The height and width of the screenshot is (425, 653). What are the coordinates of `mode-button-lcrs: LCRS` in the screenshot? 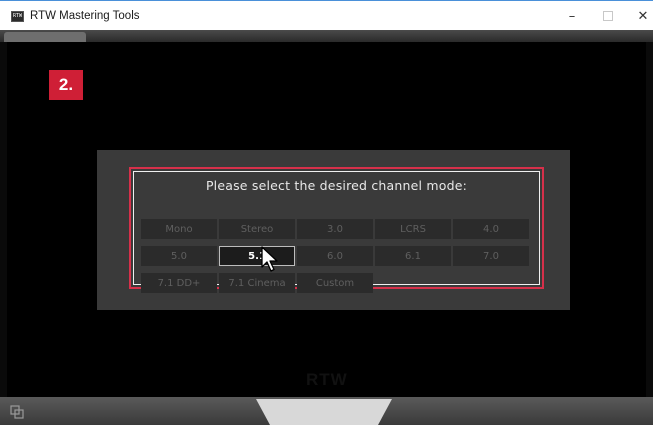 It's located at (413, 229).